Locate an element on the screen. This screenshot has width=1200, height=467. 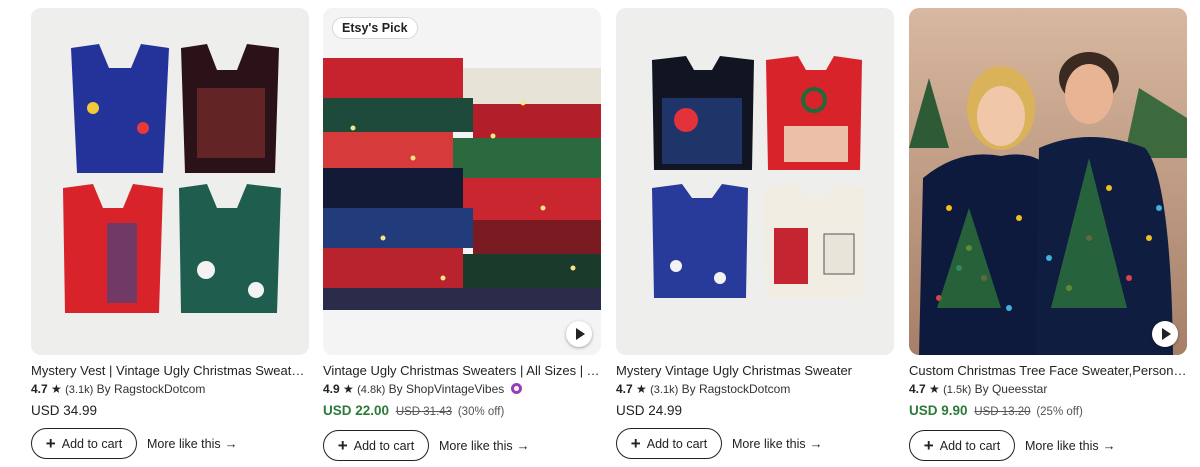
listing-rating: 4.7 ★ (1.5k) By Queesstar is located at coordinates (1048, 390).